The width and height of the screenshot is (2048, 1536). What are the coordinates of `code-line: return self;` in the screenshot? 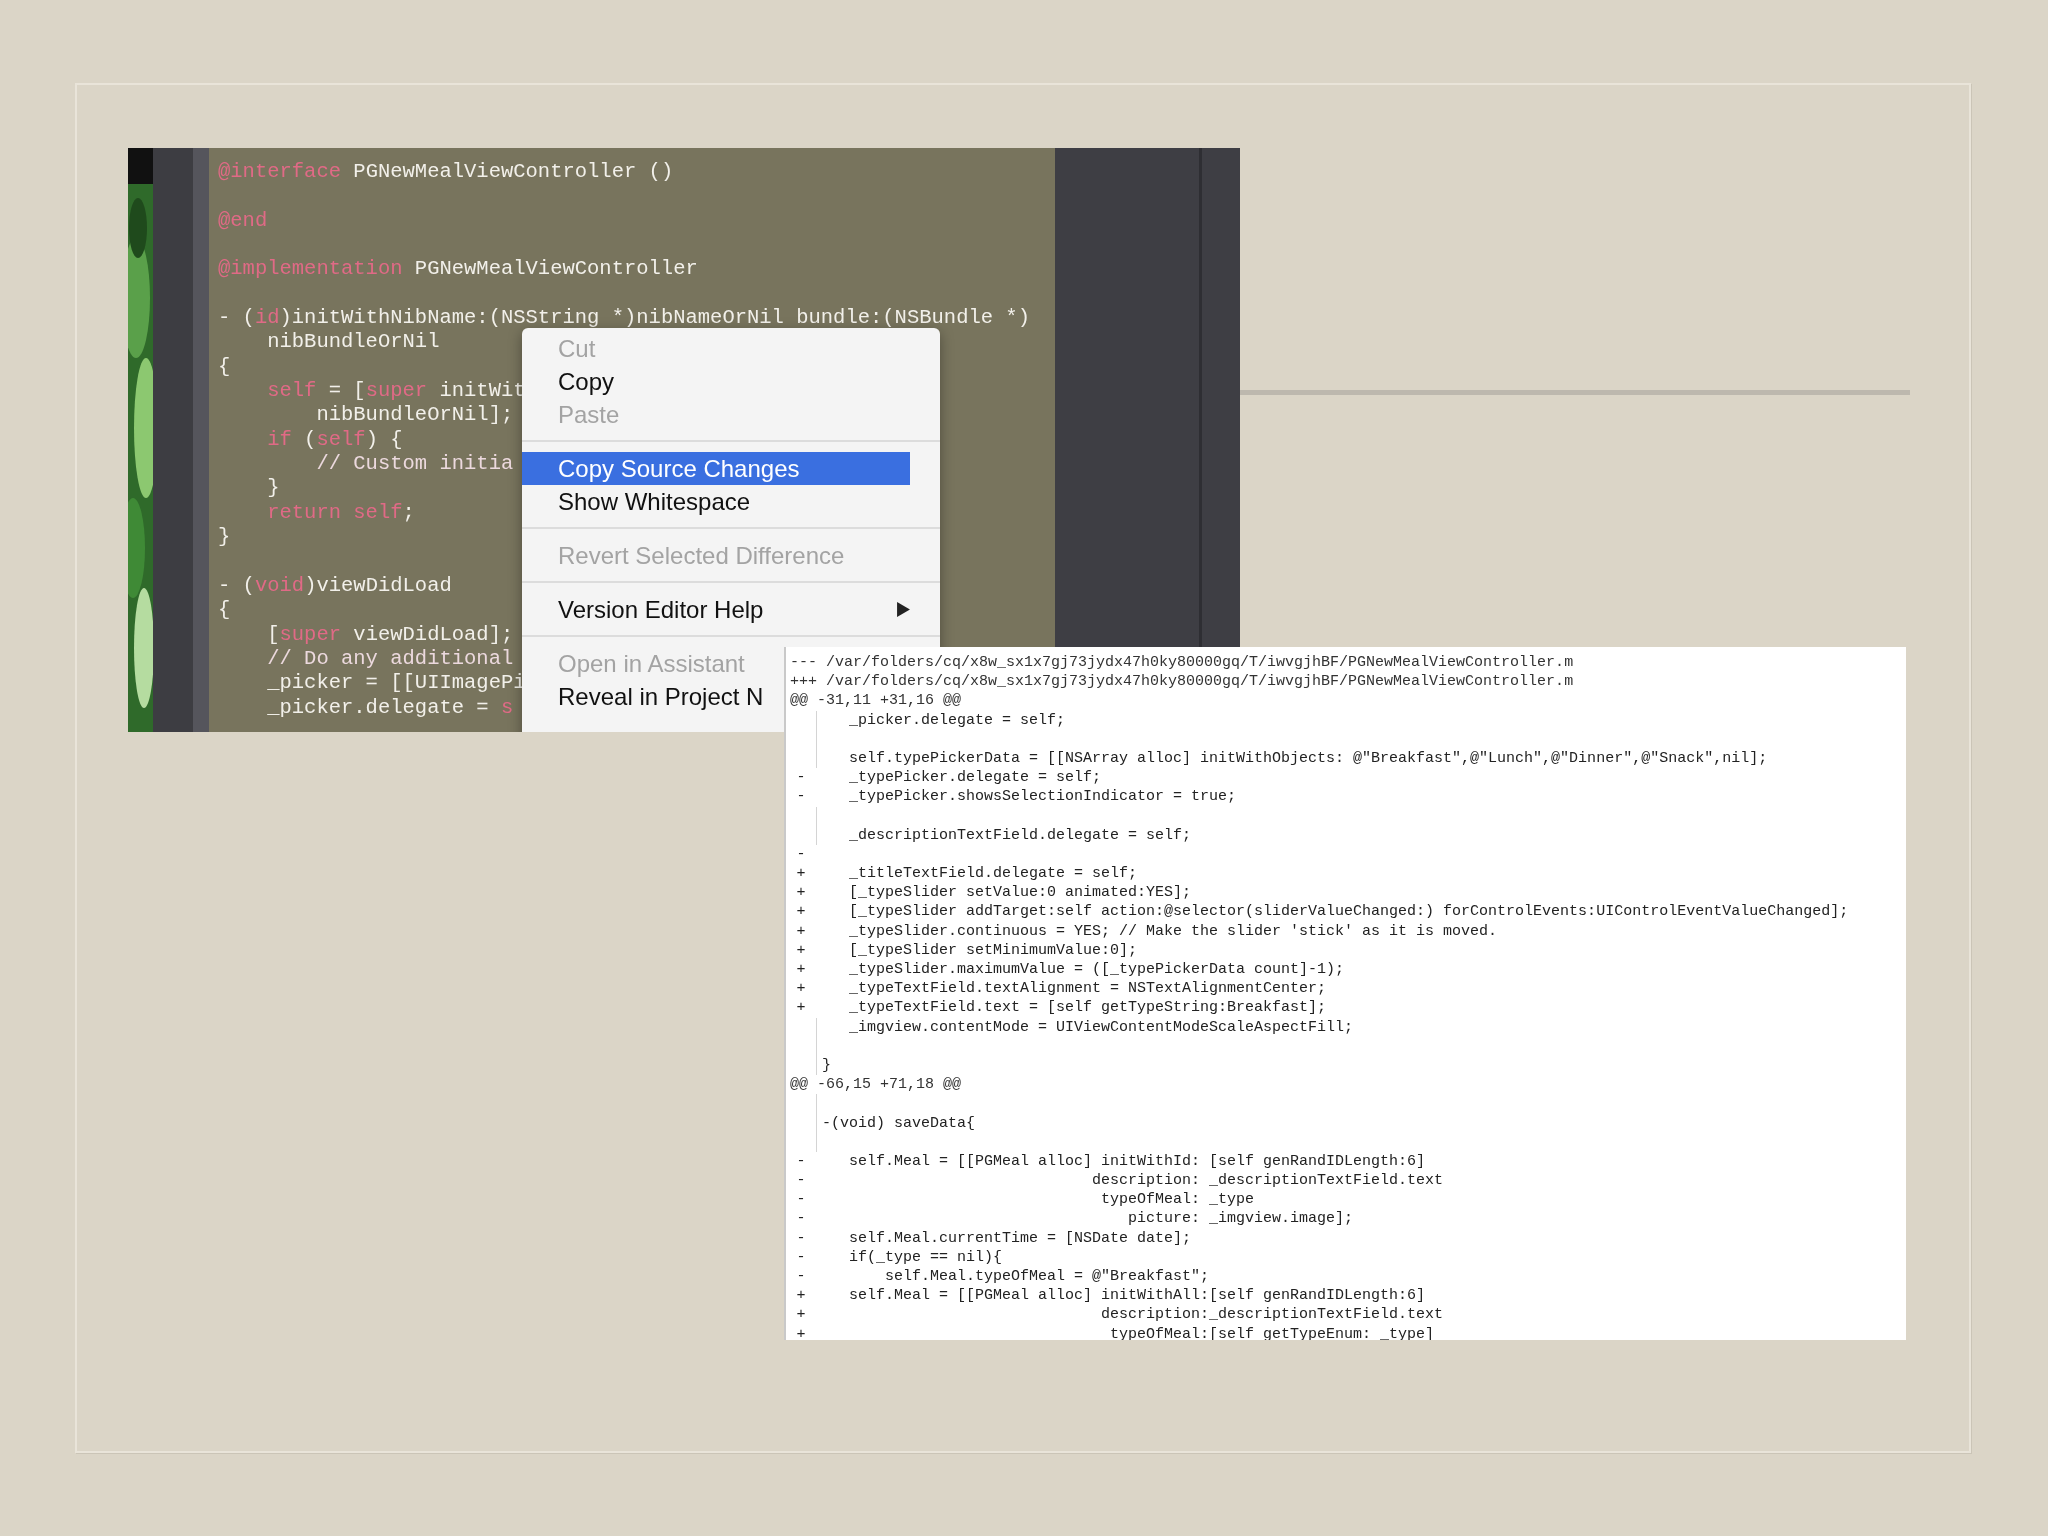 It's located at (340, 513).